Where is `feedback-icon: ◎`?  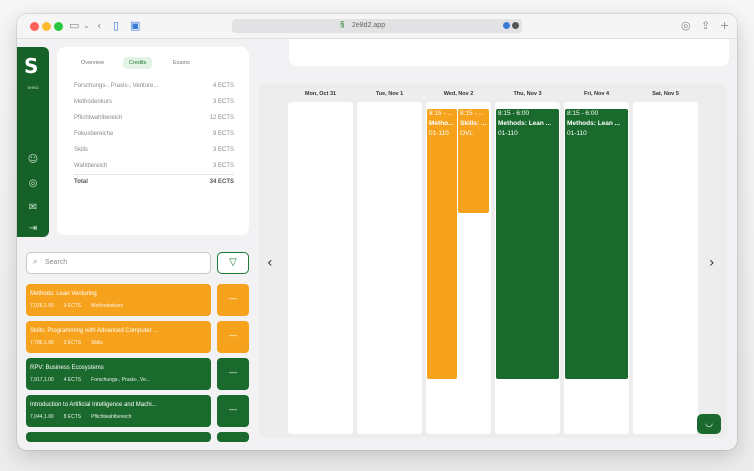 feedback-icon: ◎ is located at coordinates (33, 184).